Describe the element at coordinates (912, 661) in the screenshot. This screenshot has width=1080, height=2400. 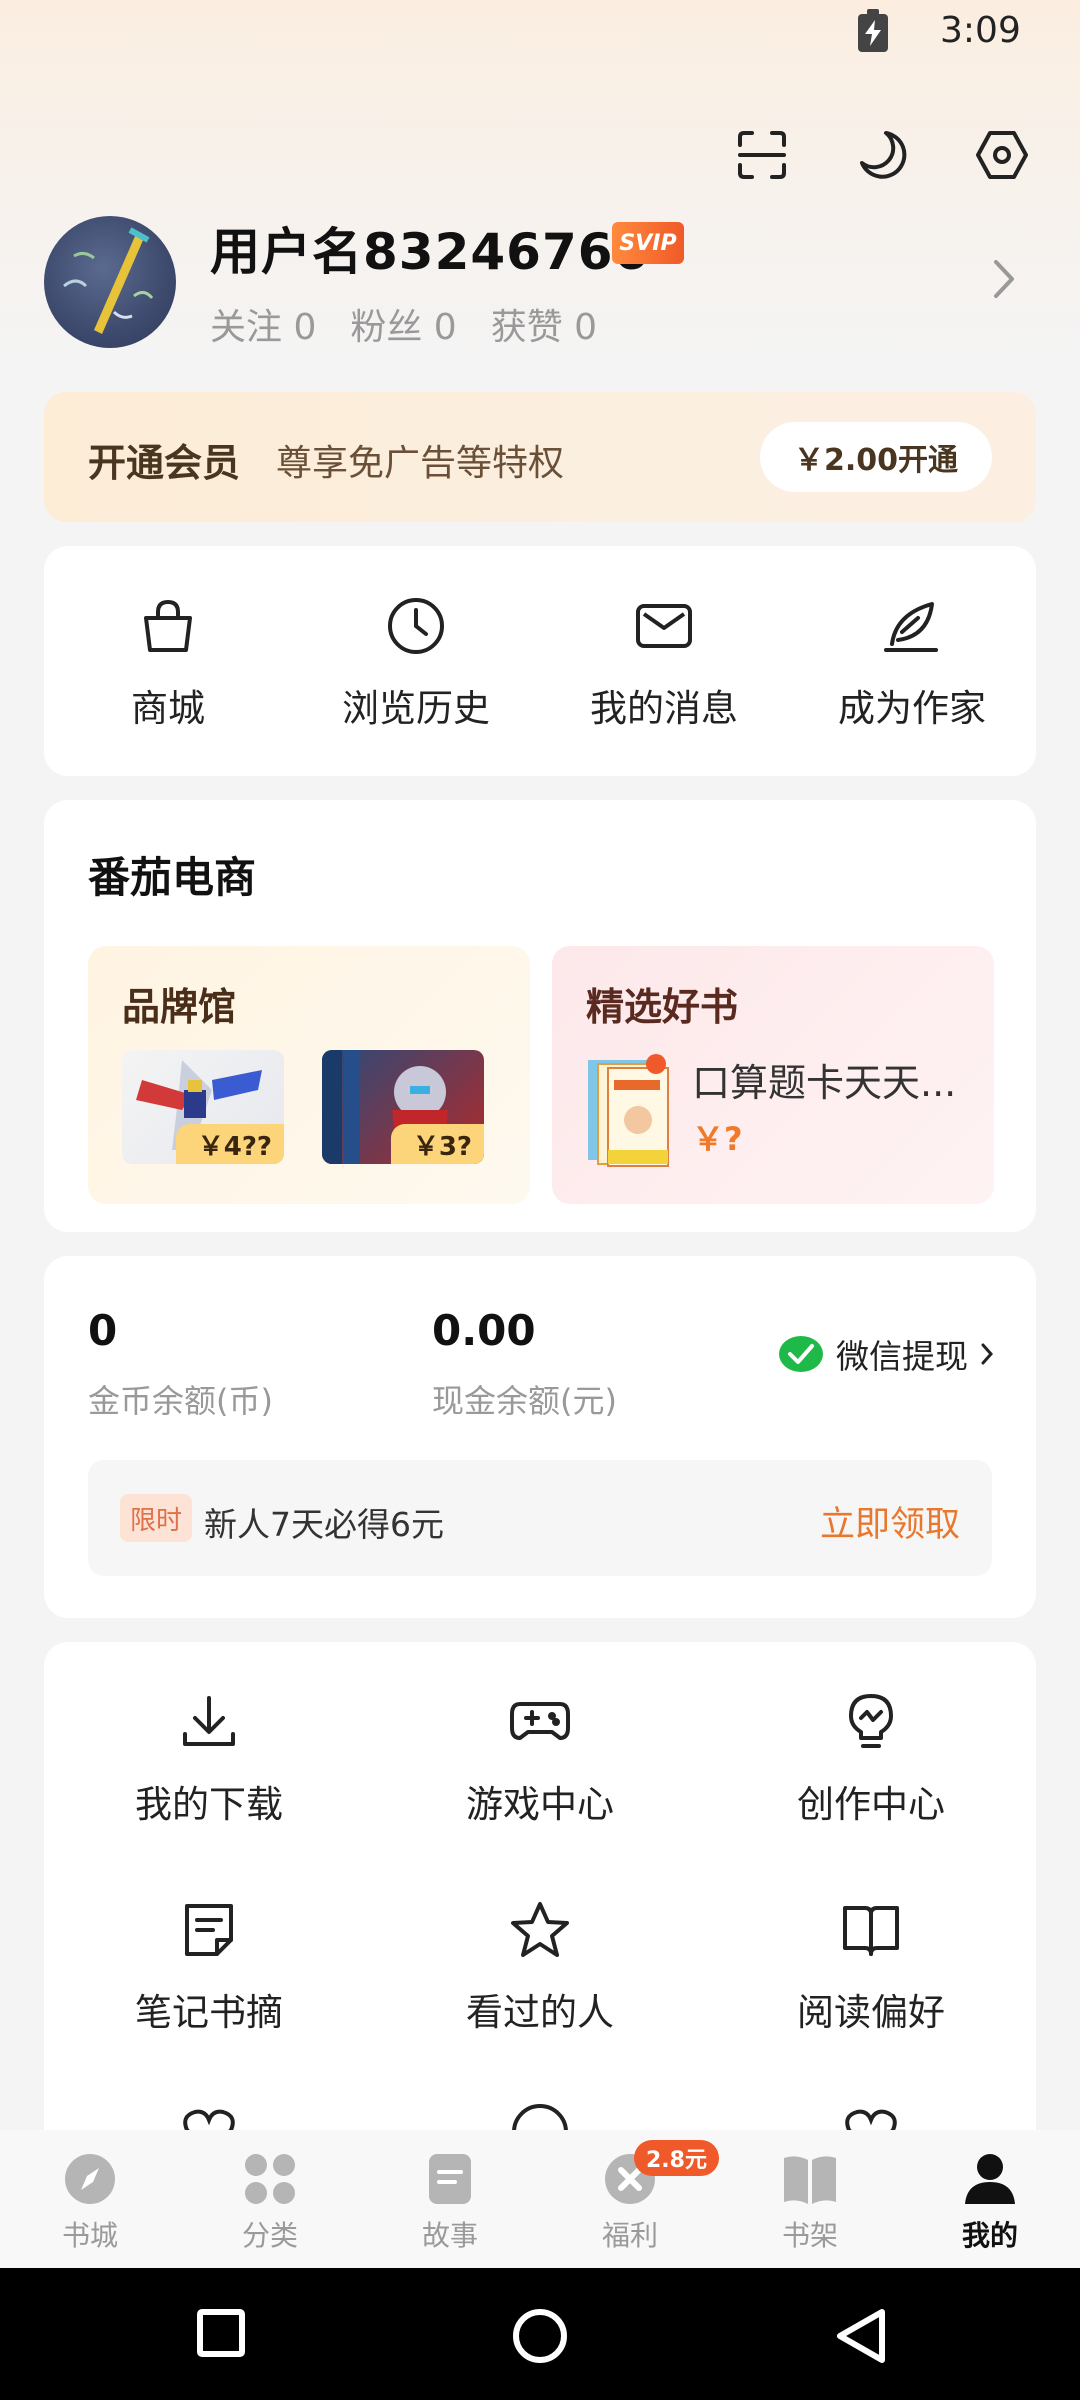
I see `quick-item-writer: 成为作家` at that location.